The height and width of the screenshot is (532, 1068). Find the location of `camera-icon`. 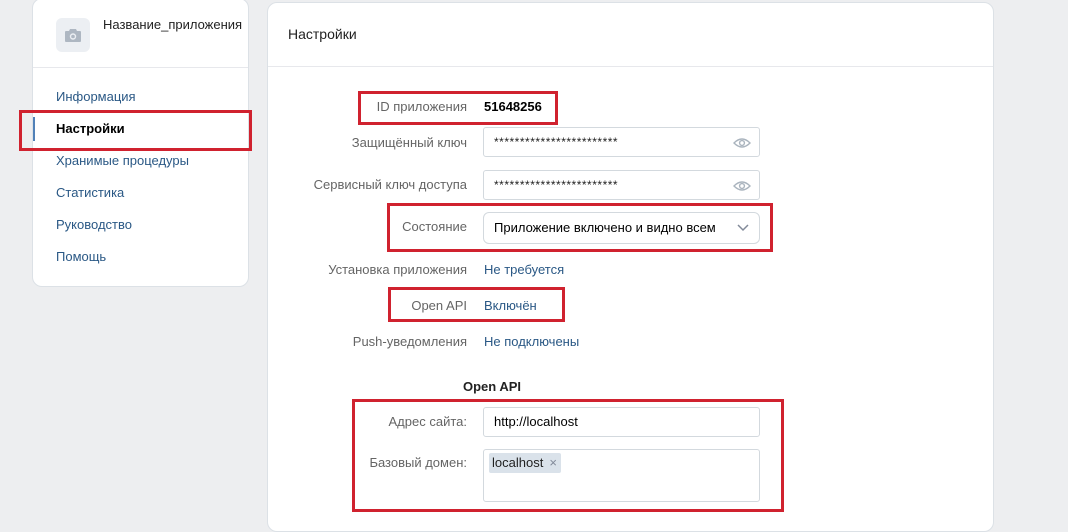

camera-icon is located at coordinates (73, 35).